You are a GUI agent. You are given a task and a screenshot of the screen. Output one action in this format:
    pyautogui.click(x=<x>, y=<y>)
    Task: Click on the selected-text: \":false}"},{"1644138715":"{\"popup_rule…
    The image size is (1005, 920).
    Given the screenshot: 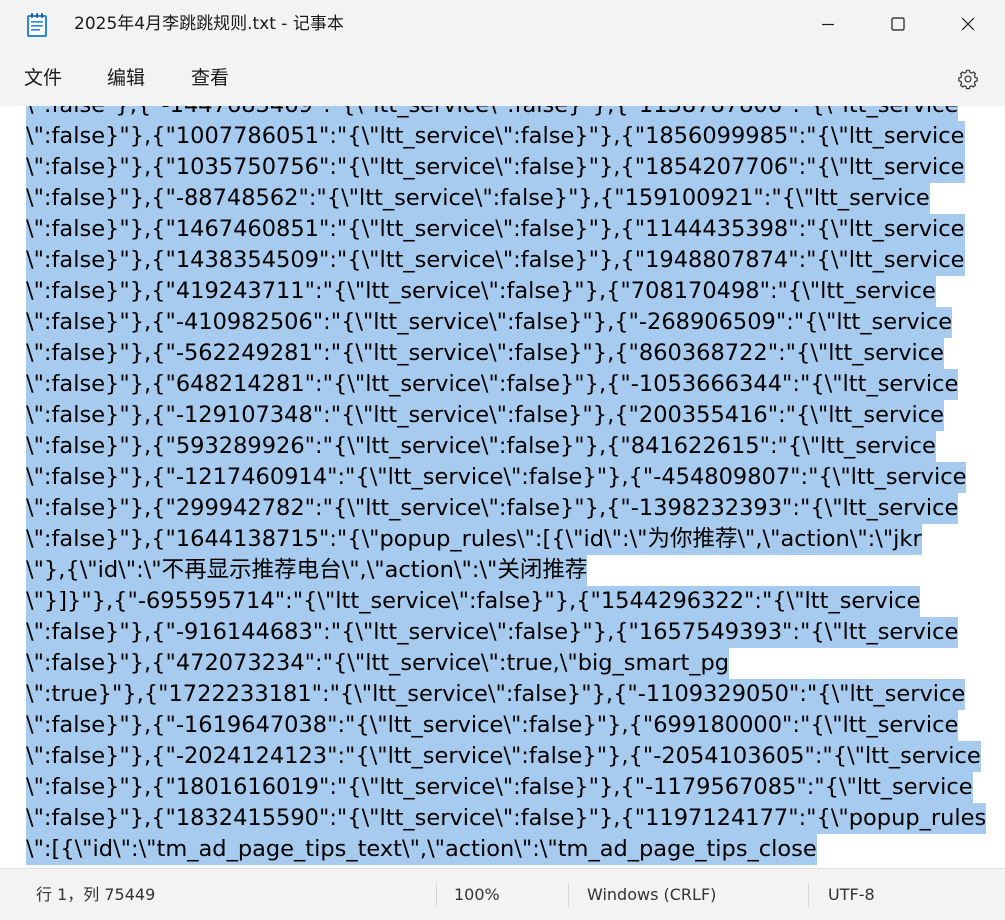 What is the action you would take?
    pyautogui.click(x=474, y=539)
    